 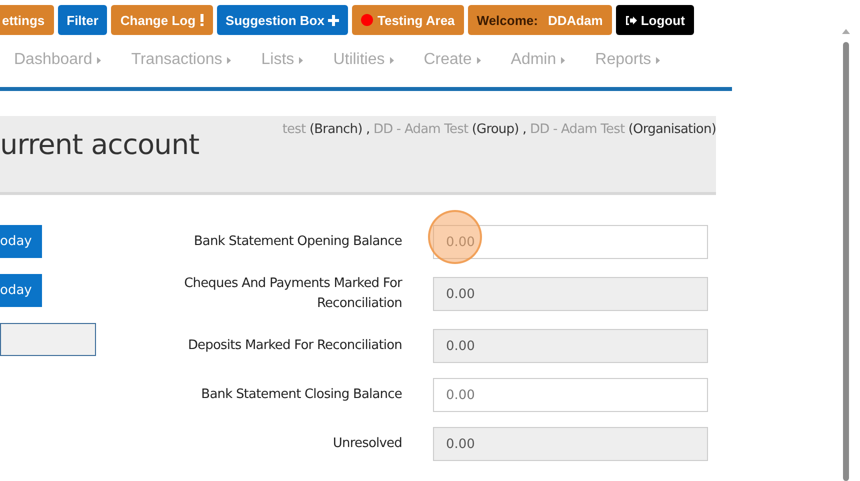 What do you see at coordinates (627, 60) in the screenshot?
I see `nav-menu-item: Reports` at bounding box center [627, 60].